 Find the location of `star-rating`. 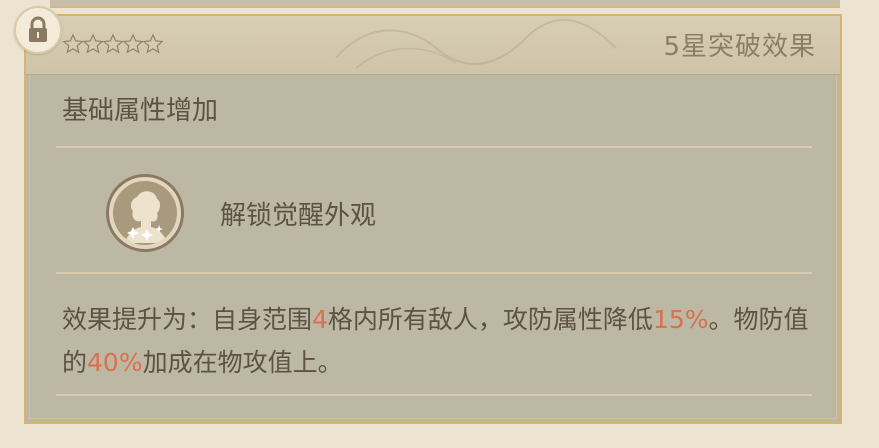

star-rating is located at coordinates (113, 44).